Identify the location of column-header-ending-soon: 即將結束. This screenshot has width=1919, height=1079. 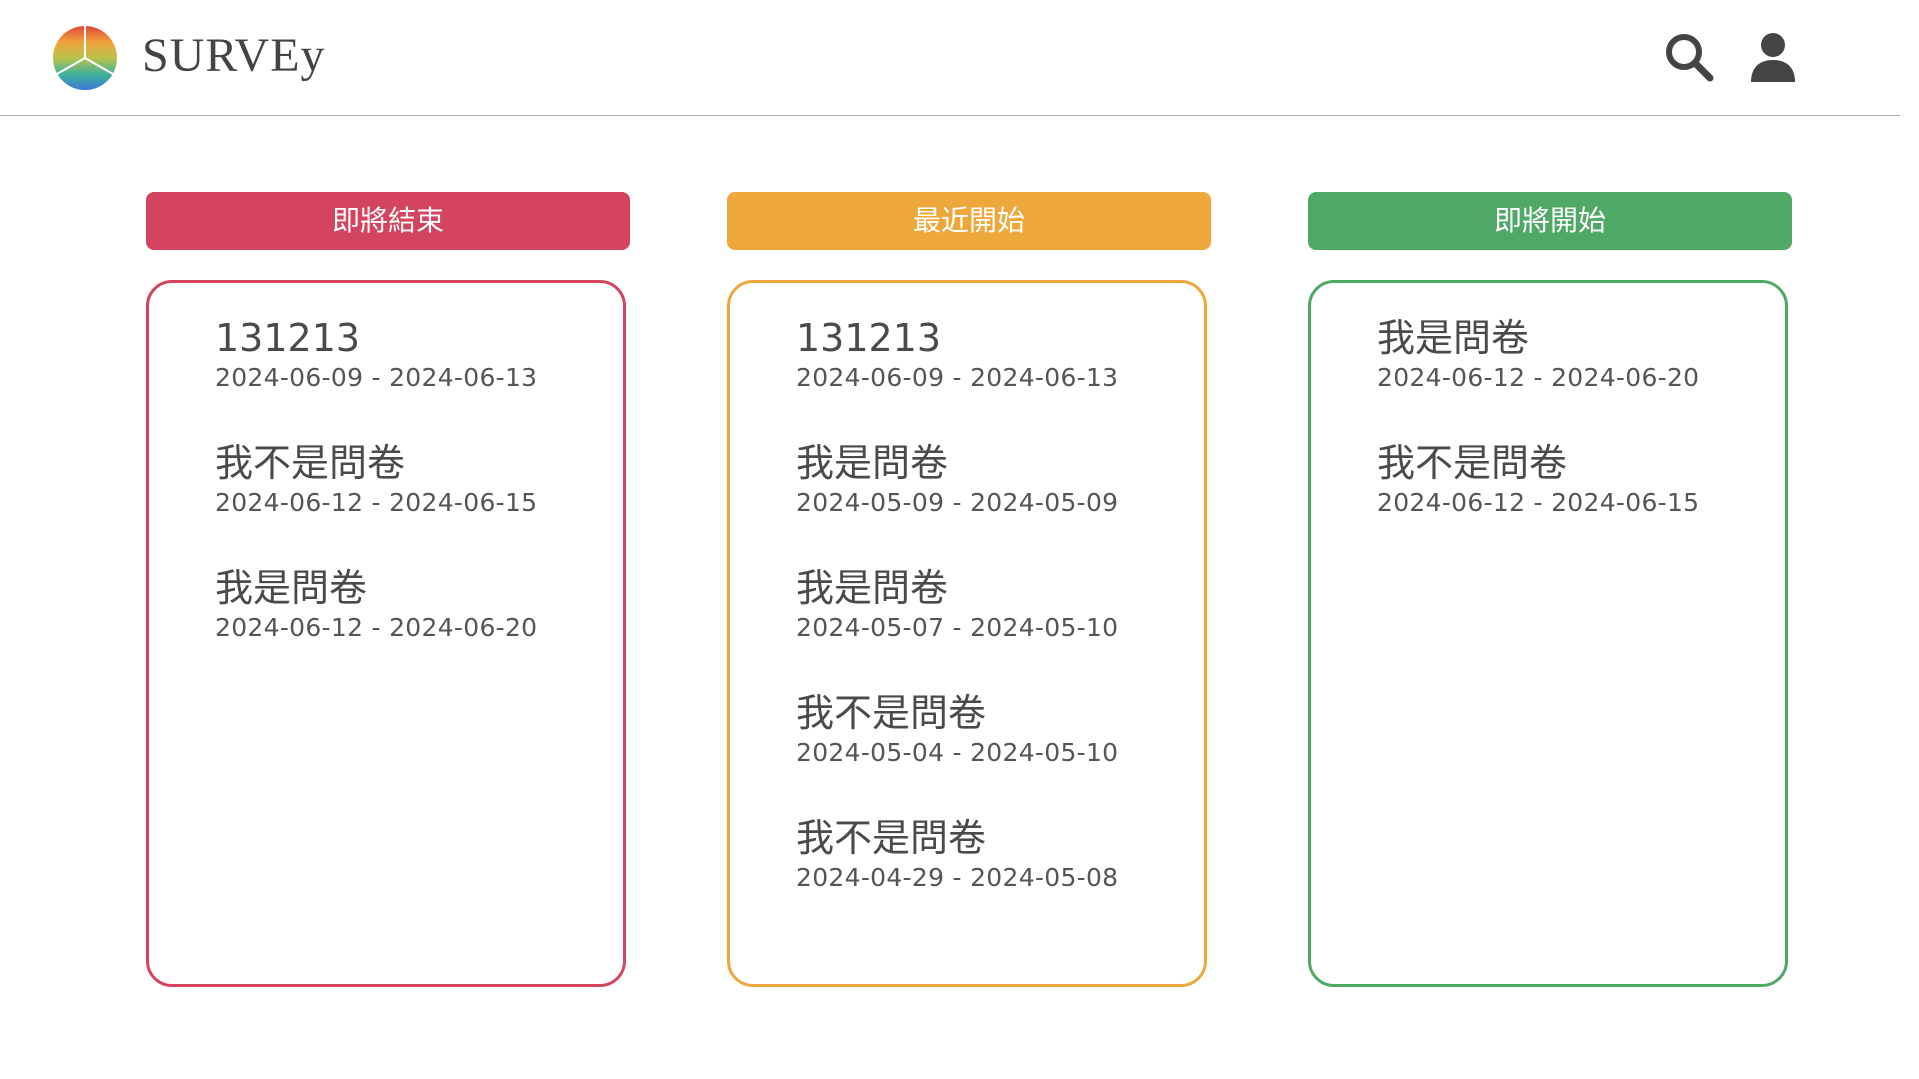
(388, 221).